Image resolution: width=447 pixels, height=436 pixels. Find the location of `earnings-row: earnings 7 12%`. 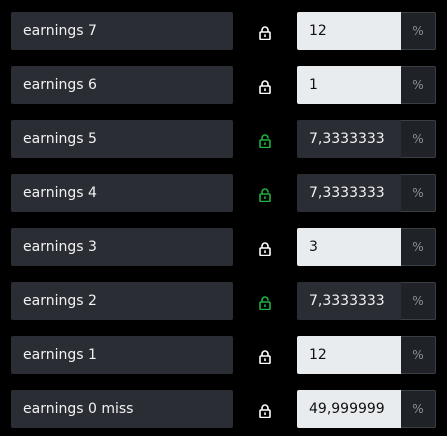

earnings-row: earnings 7 12% is located at coordinates (223, 31).